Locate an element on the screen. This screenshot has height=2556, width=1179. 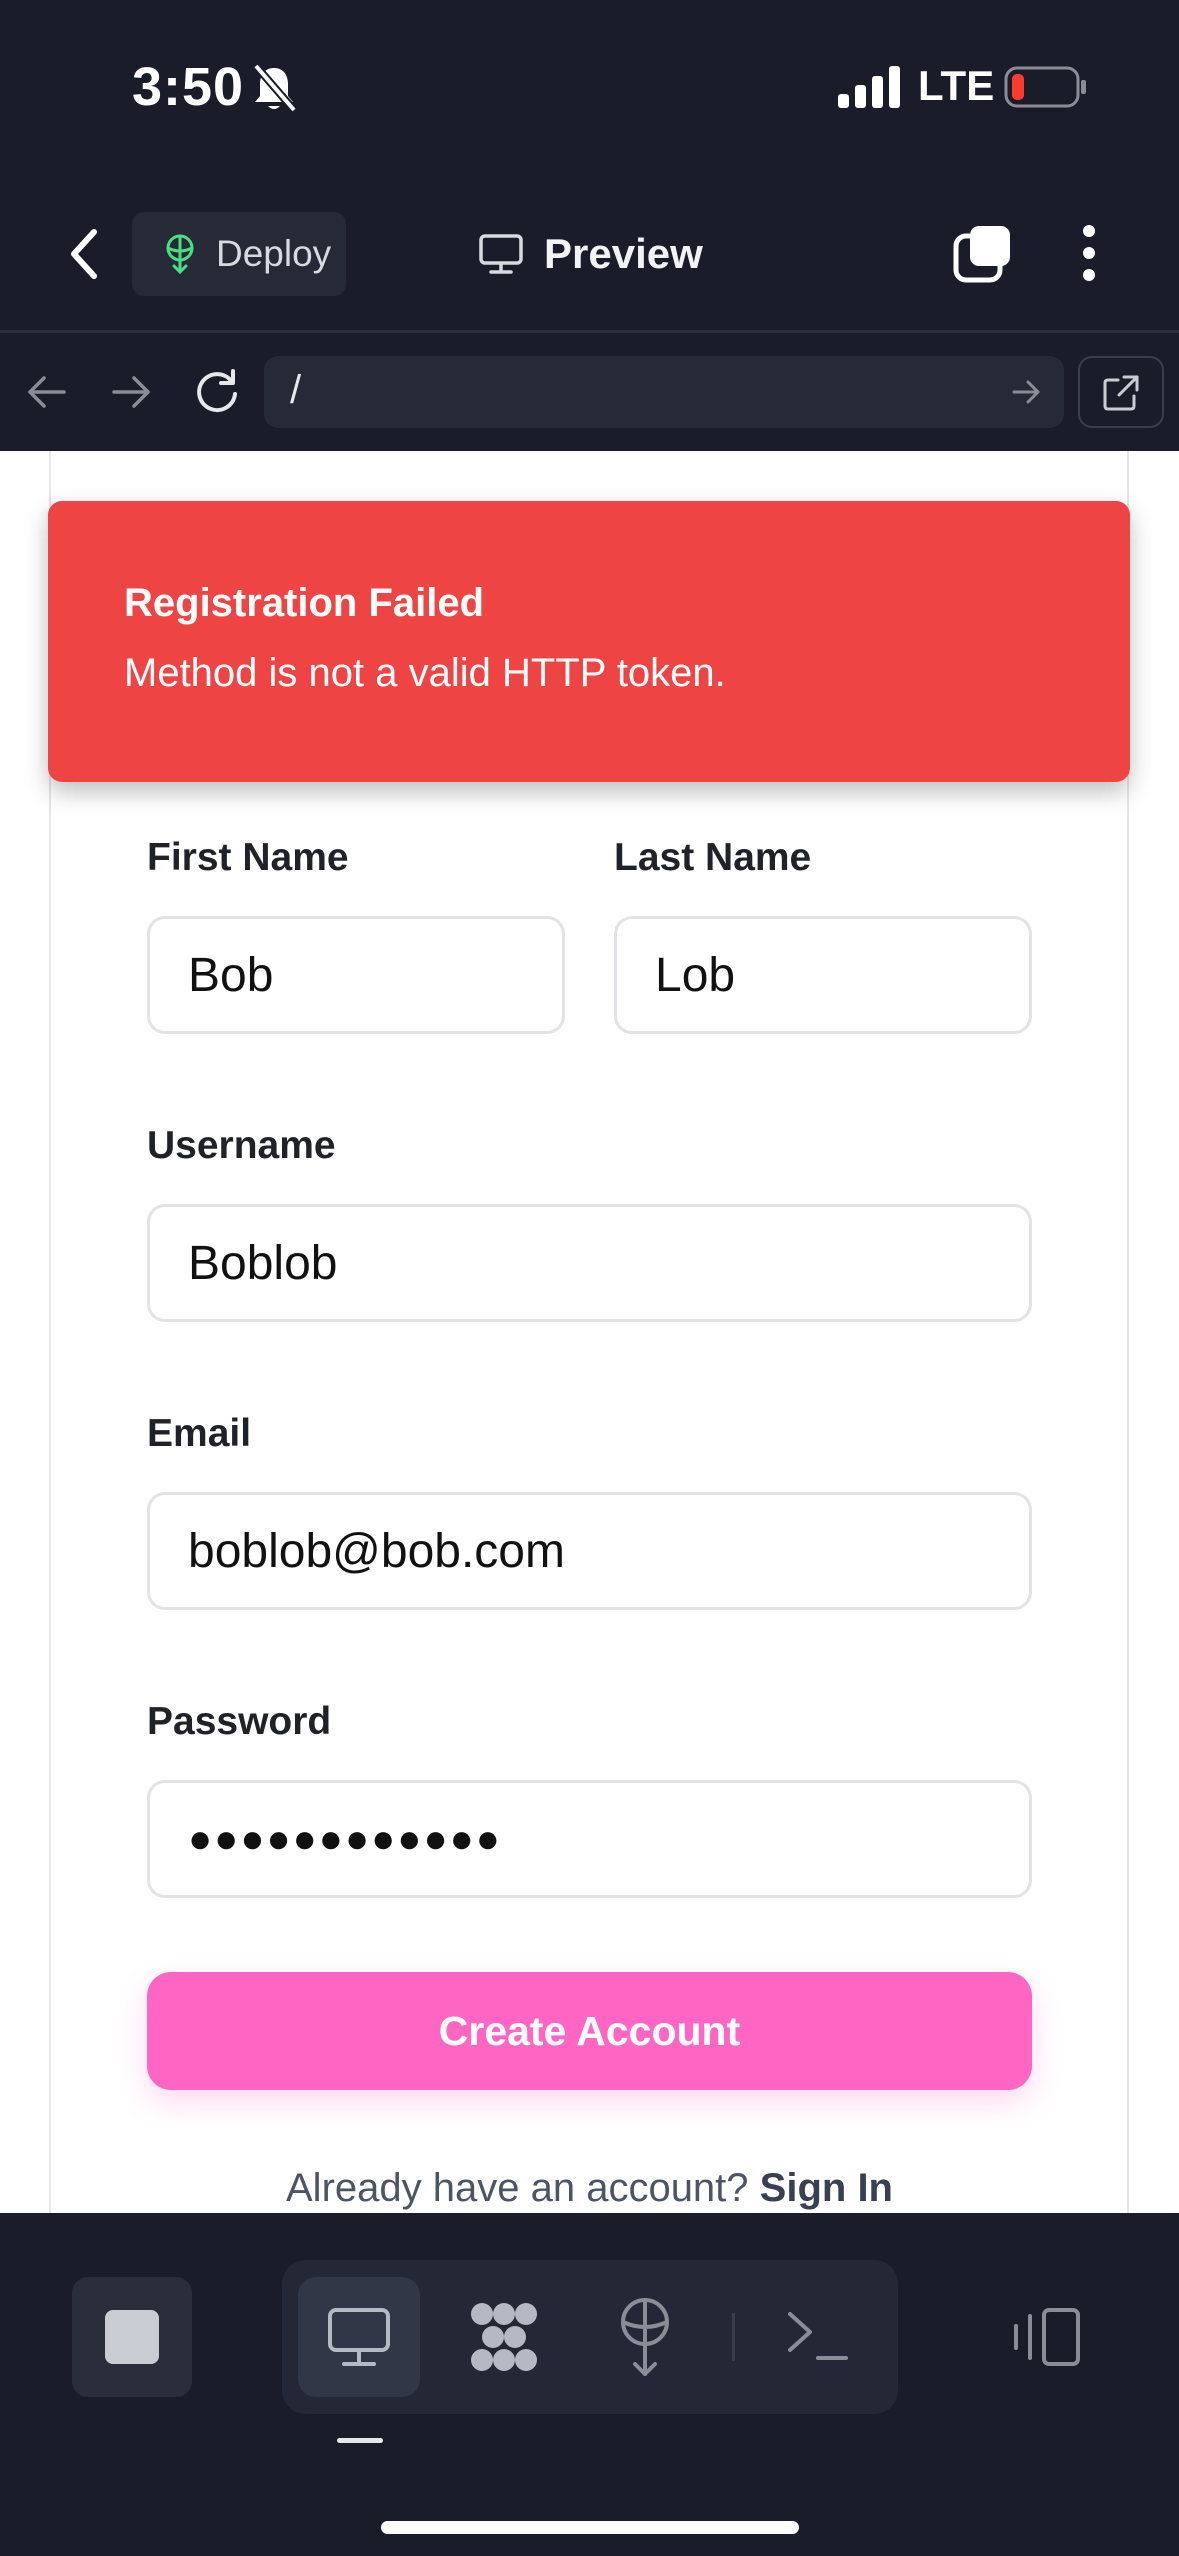
username-label: Username is located at coordinates (241, 1145).